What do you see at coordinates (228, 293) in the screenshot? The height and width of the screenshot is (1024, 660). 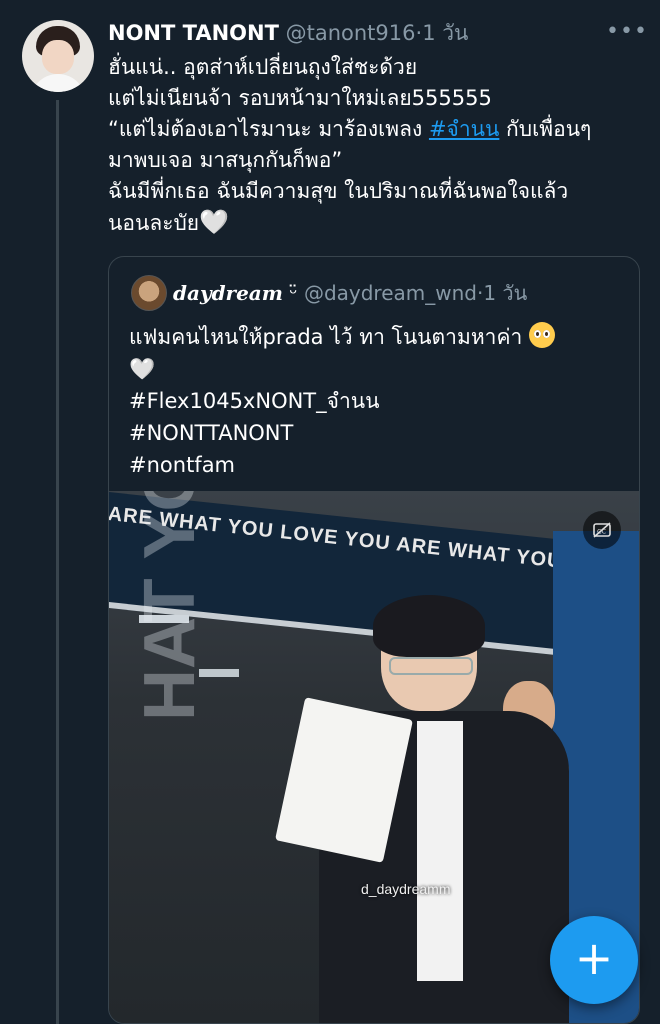 I see `quote-author-name: daydream` at bounding box center [228, 293].